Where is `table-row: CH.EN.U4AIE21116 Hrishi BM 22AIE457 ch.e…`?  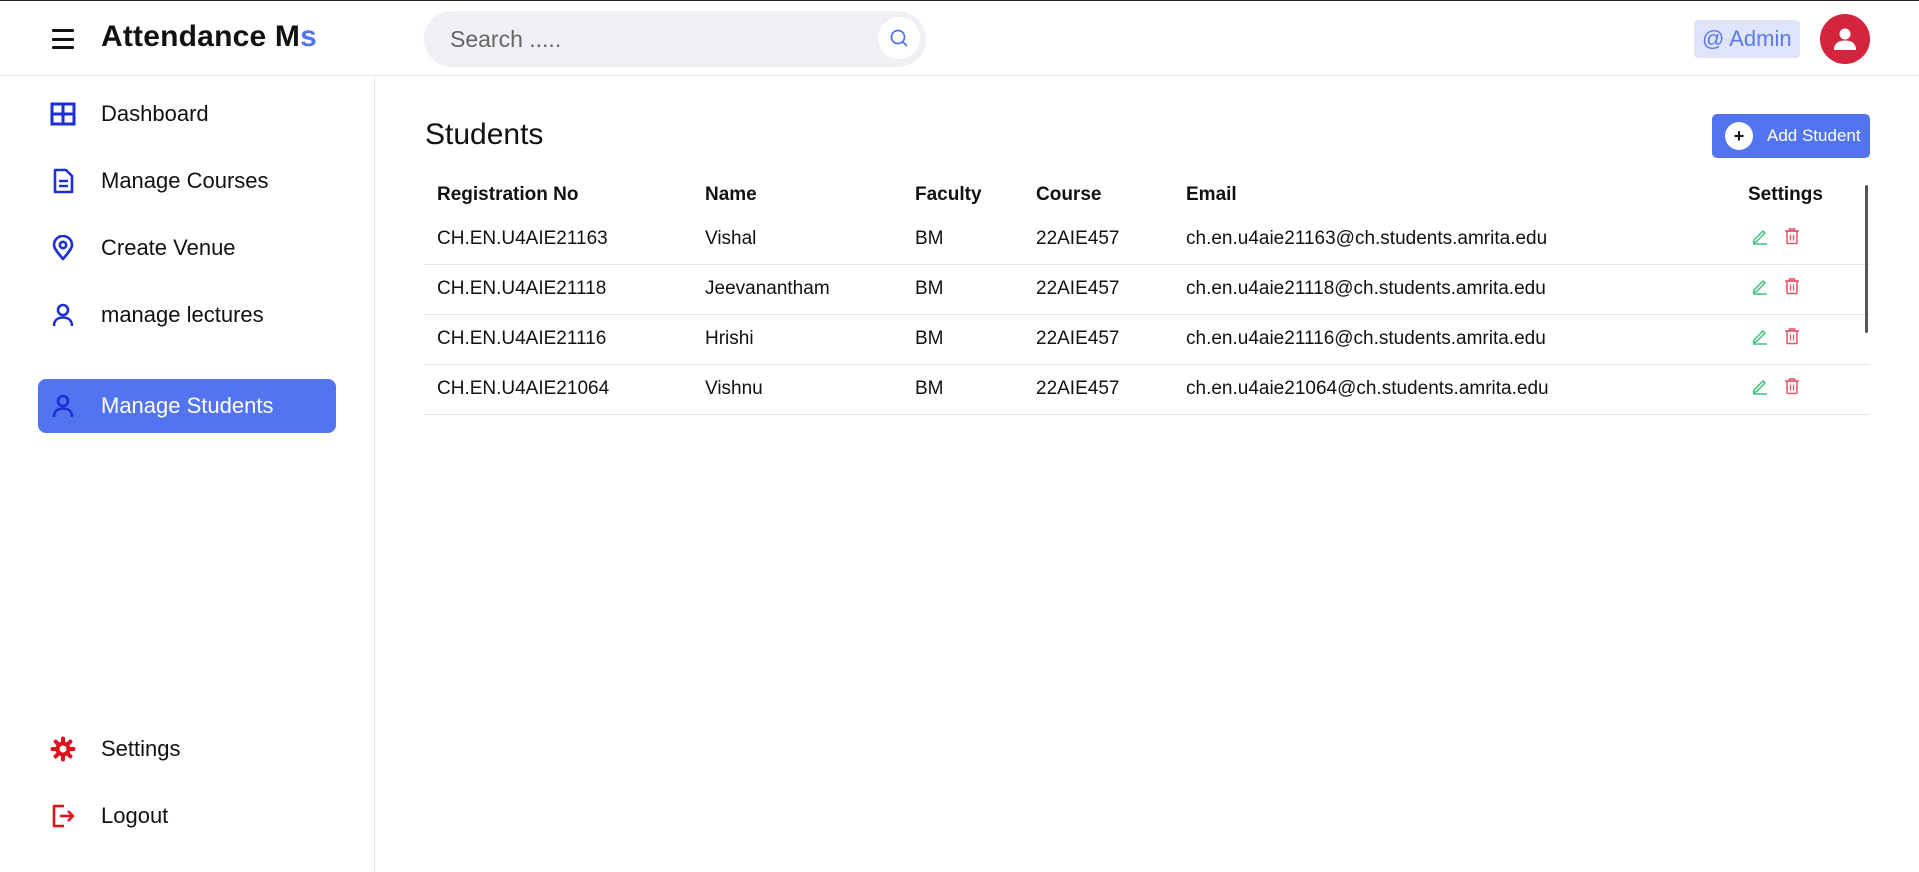 table-row: CH.EN.U4AIE21116 Hrishi BM 22AIE457 ch.e… is located at coordinates (1147, 339).